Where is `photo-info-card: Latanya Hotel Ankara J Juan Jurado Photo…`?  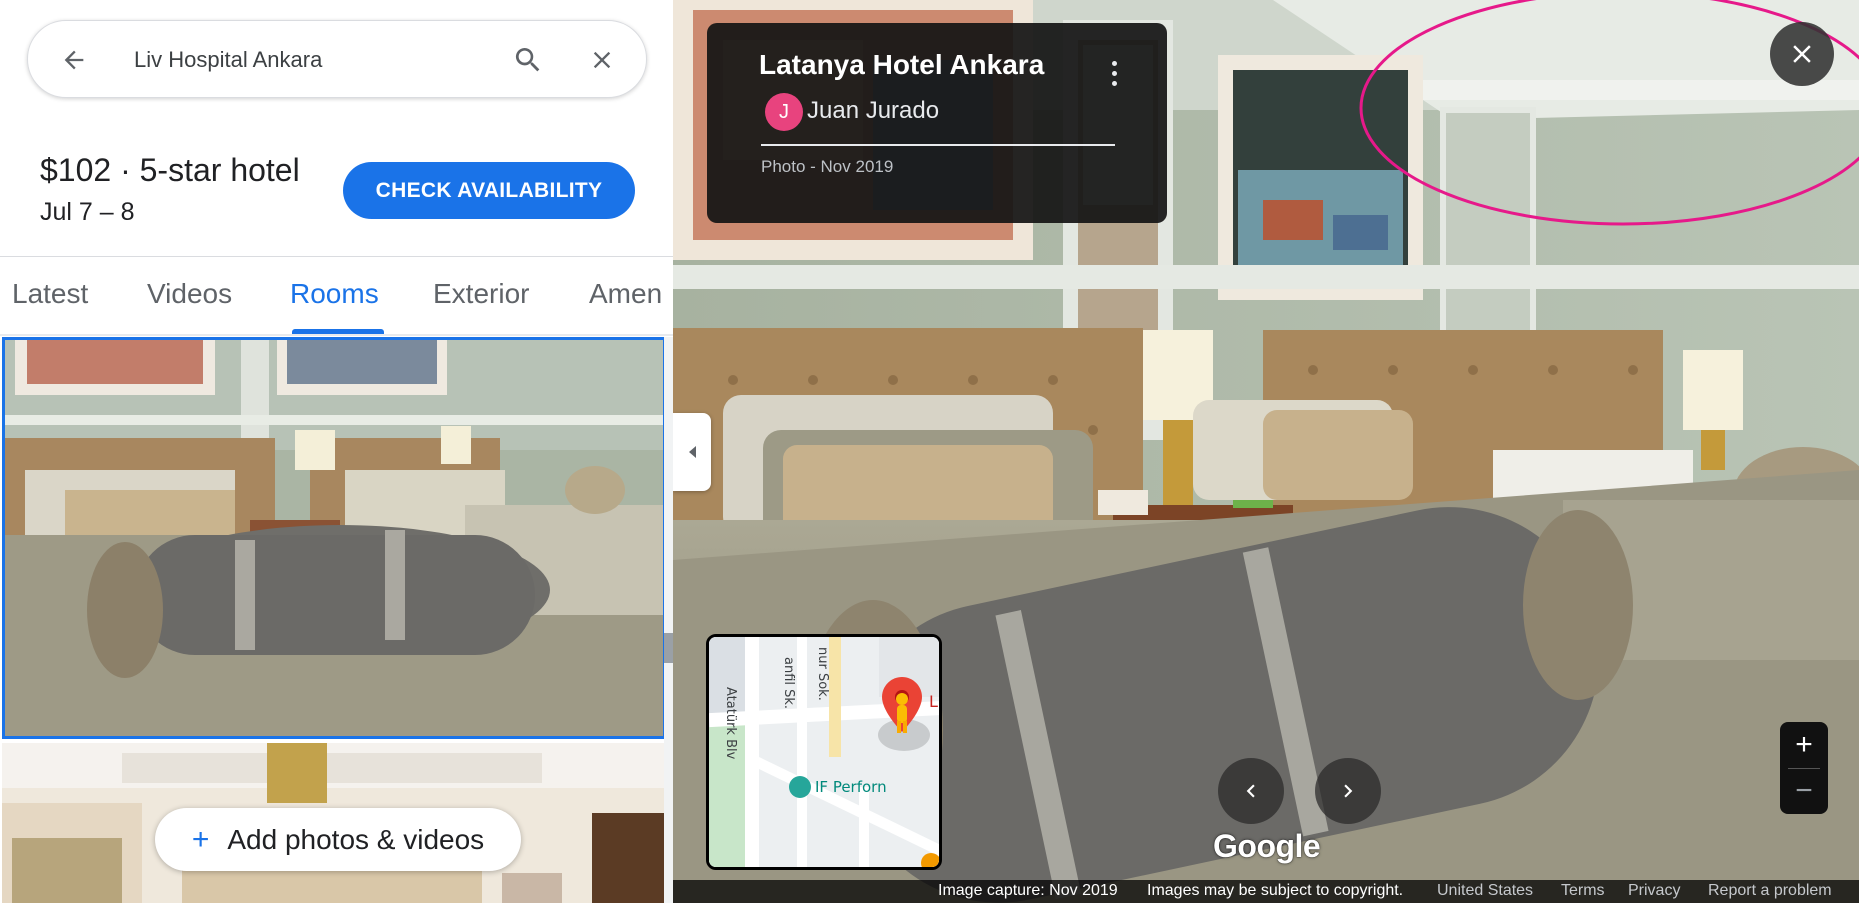 photo-info-card: Latanya Hotel Ankara J Juan Jurado Photo… is located at coordinates (937, 123).